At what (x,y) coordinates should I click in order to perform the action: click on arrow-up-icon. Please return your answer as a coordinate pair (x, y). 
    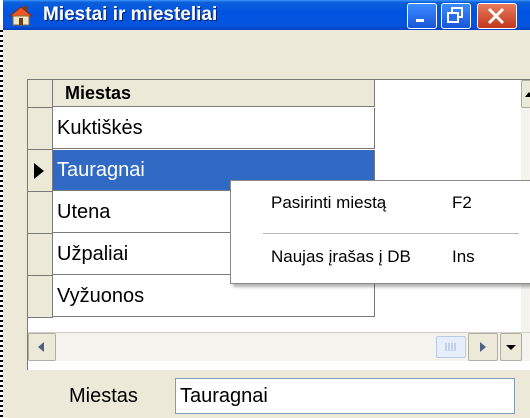
    Looking at the image, I should click on (527, 94).